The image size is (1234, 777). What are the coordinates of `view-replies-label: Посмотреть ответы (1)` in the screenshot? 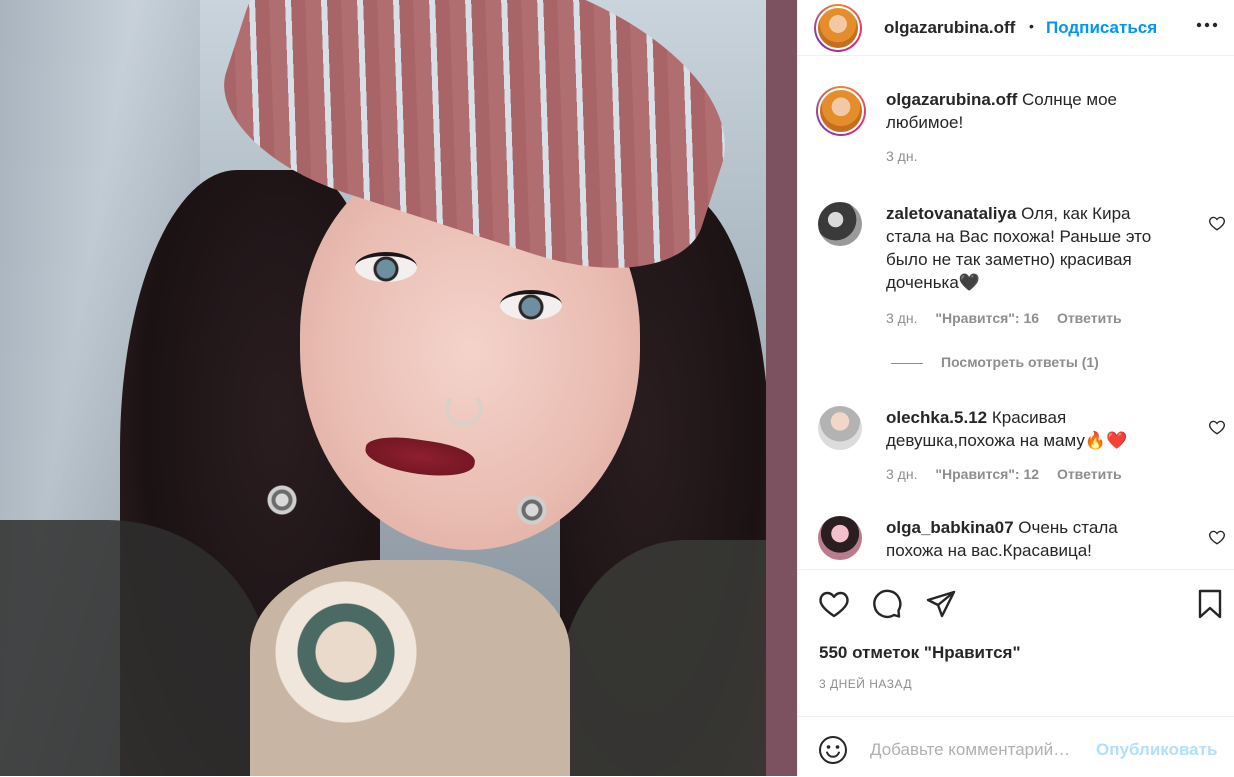 It's located at (1020, 362).